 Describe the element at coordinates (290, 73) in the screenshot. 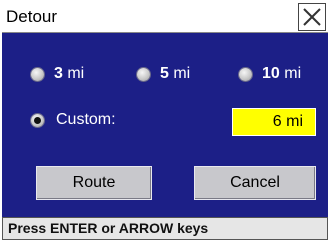

I see `radio-10-mi-unit: mi` at that location.